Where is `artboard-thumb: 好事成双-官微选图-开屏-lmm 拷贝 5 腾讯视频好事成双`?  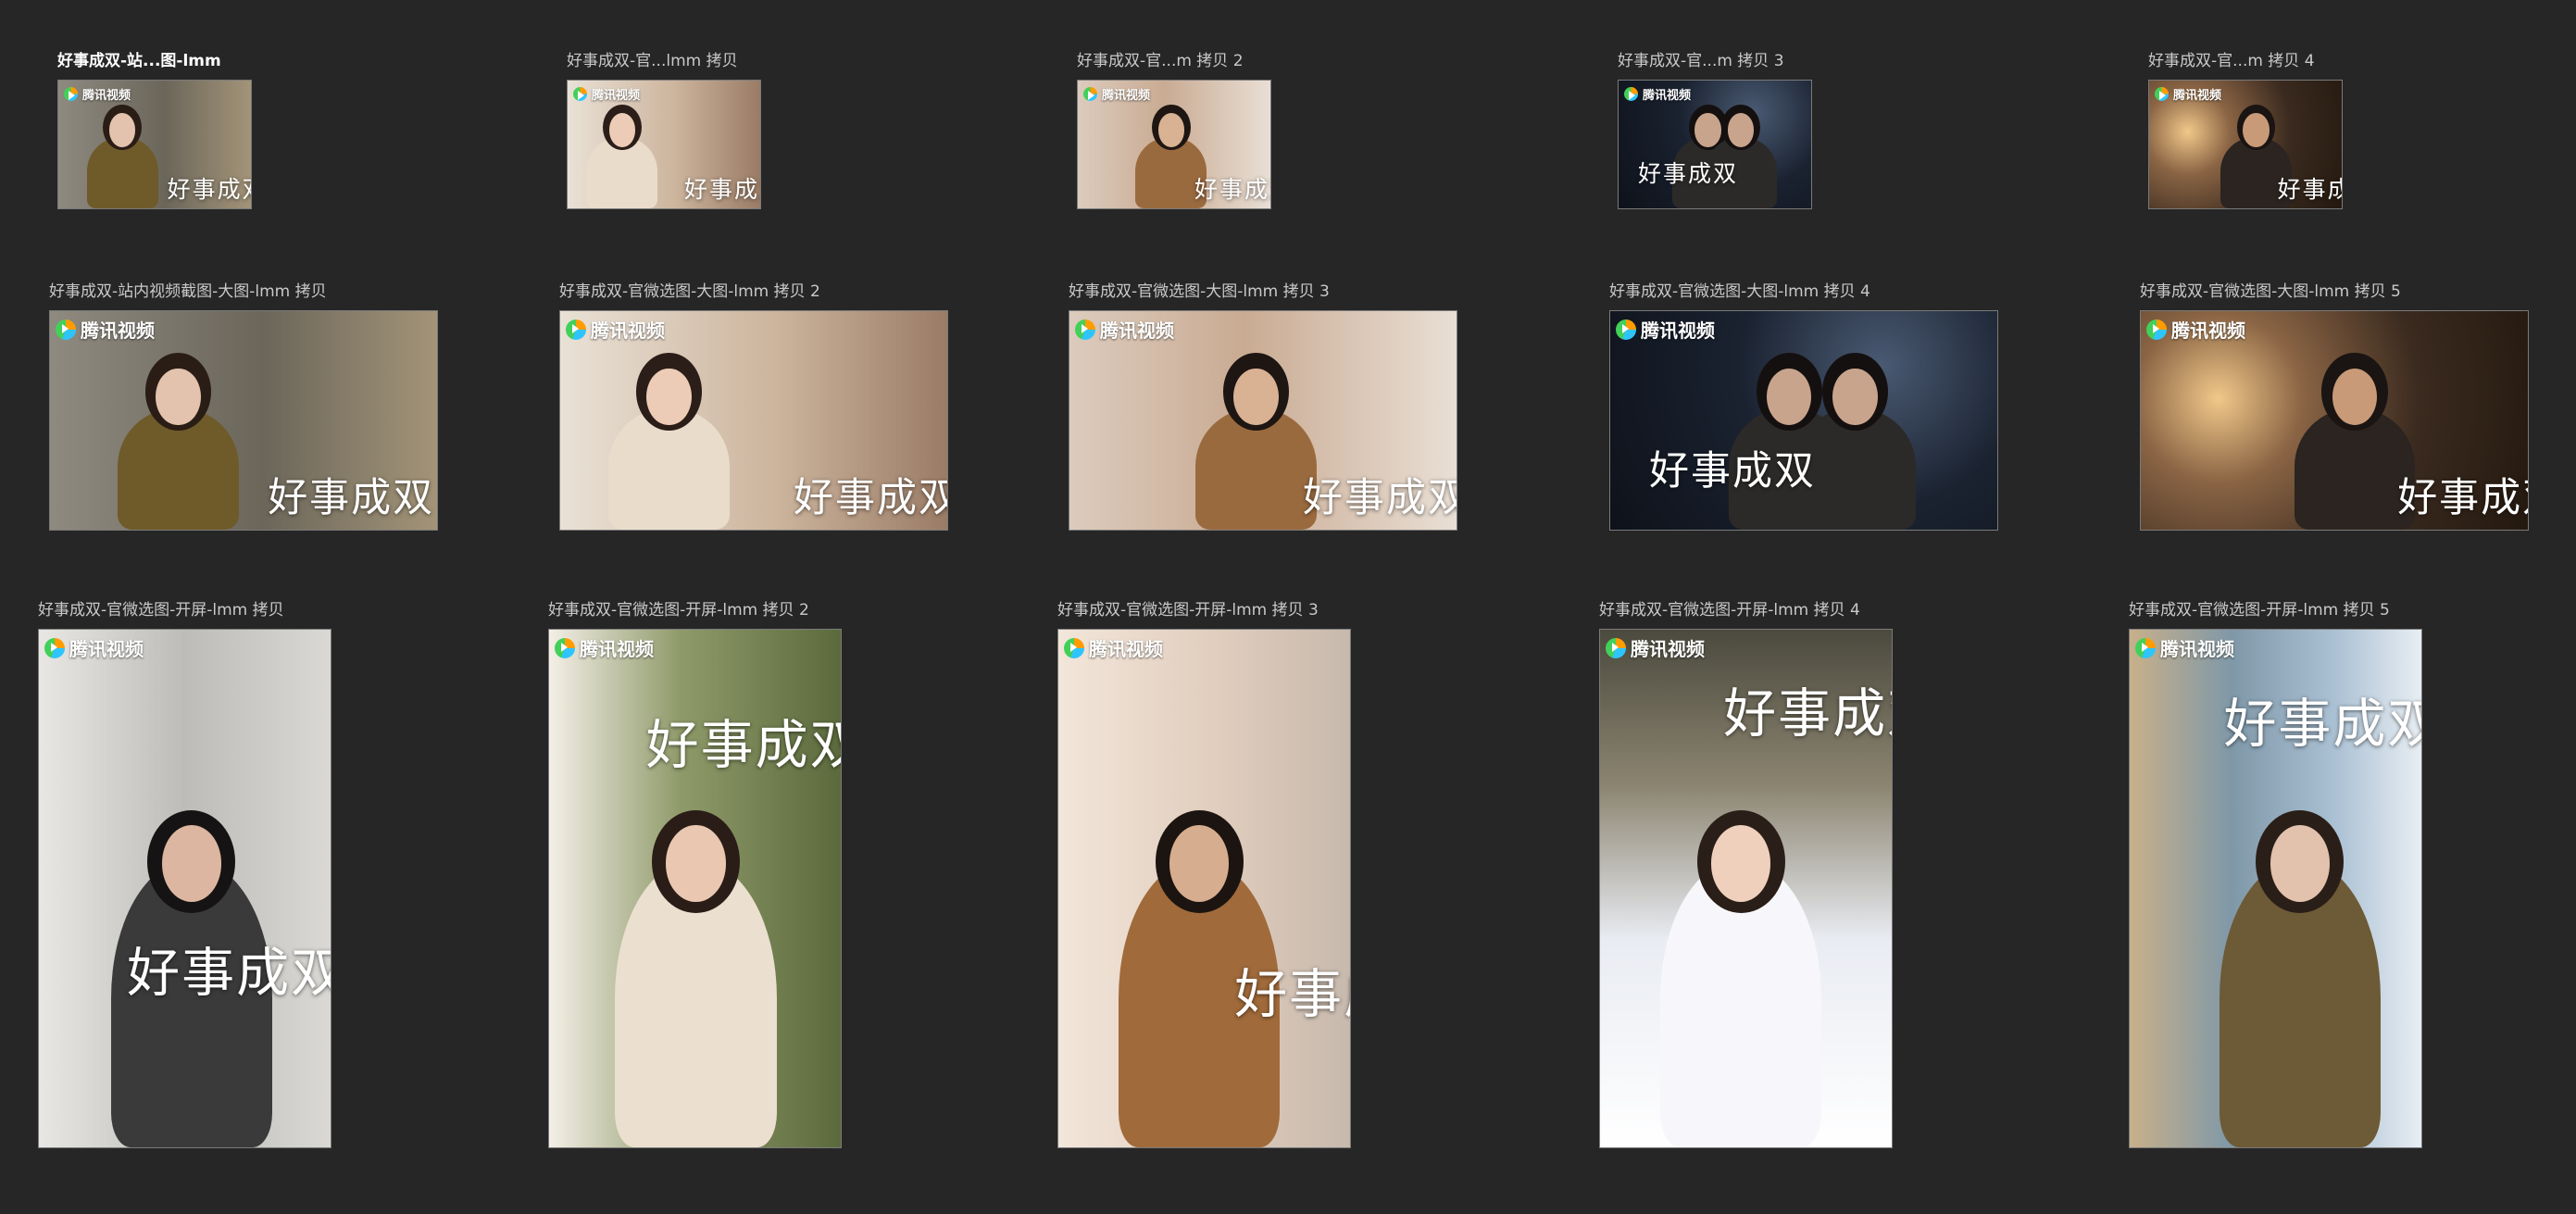 artboard-thumb: 好事成双-官微选图-开屏-lmm 拷贝 5 腾讯视频好事成双 is located at coordinates (2275, 875).